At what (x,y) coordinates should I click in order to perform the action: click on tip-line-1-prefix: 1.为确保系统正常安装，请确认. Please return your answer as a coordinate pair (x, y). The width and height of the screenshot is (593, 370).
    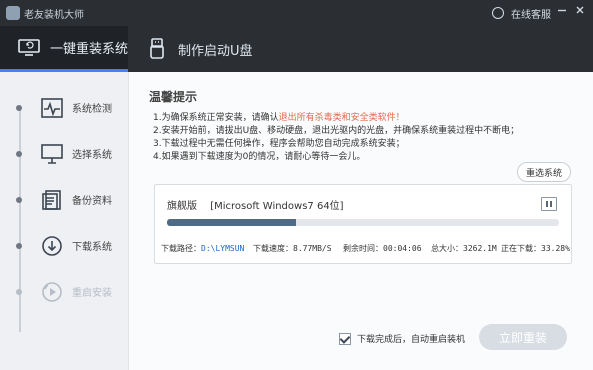
    Looking at the image, I should click on (216, 118).